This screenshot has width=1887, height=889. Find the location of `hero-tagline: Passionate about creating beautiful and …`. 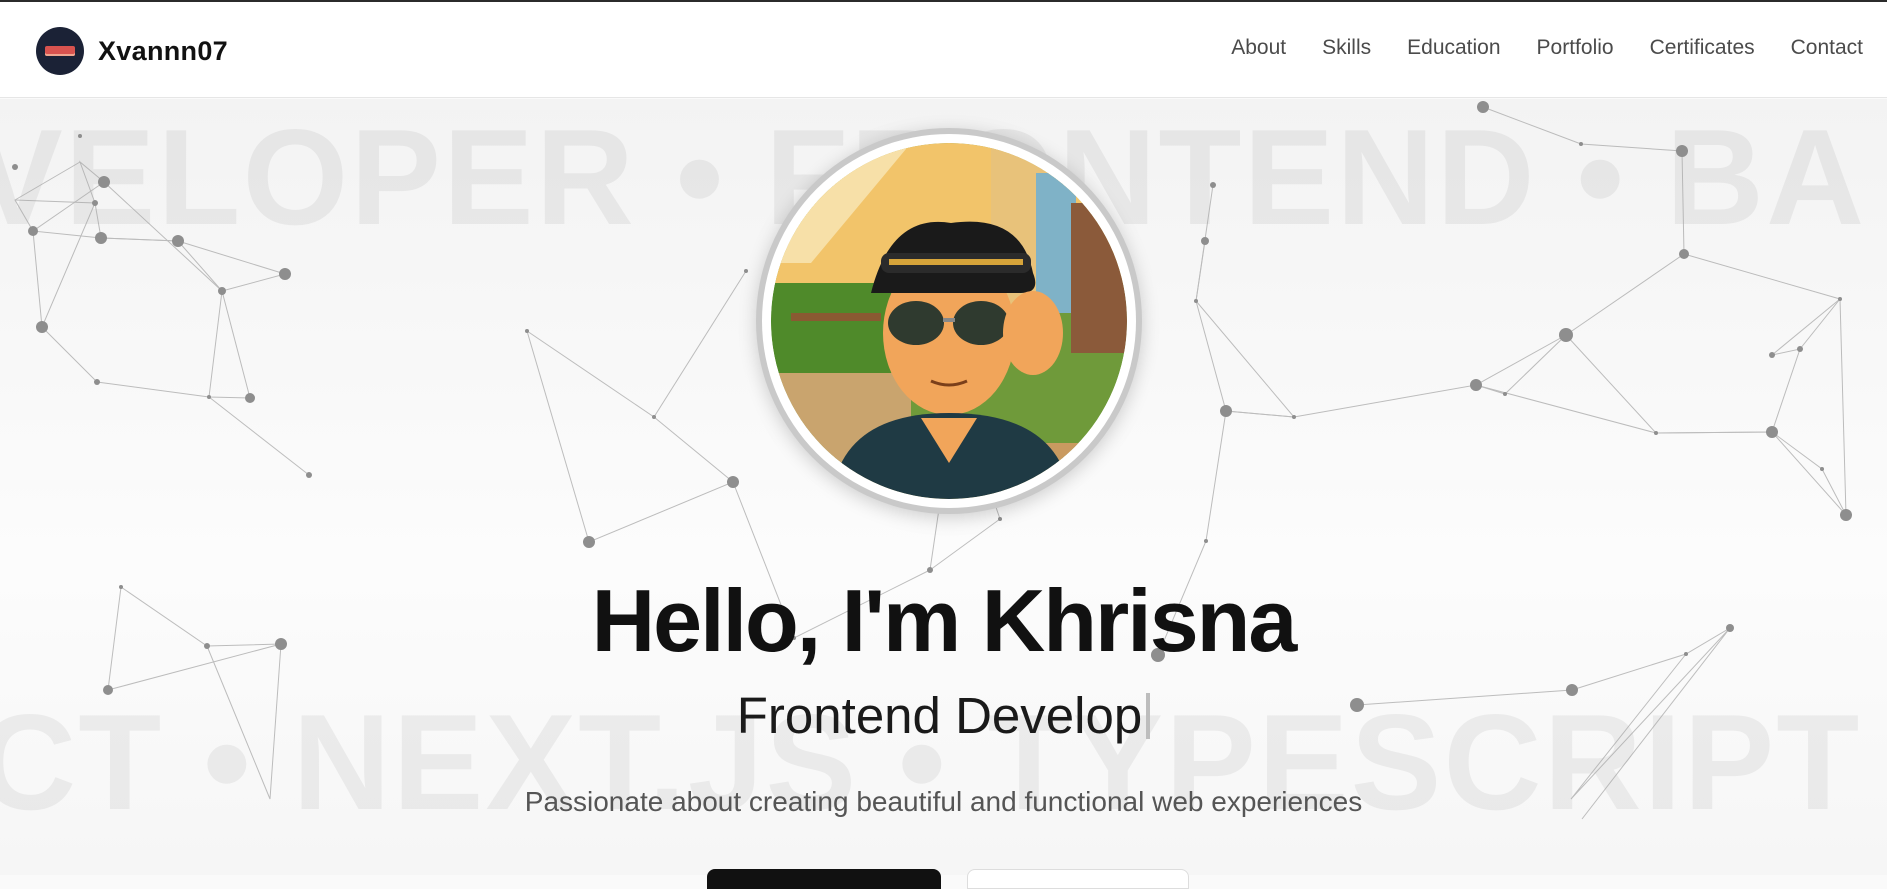

hero-tagline: Passionate about creating beautiful and … is located at coordinates (943, 801).